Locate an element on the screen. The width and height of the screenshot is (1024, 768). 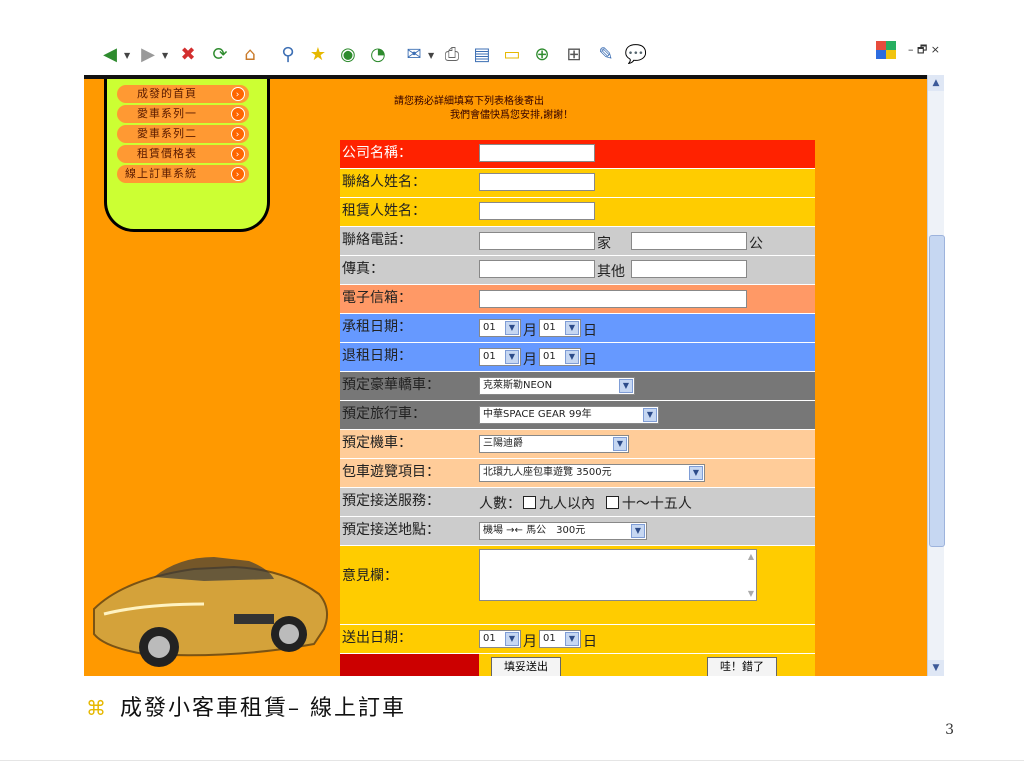
start-date-label: 承租日期： is located at coordinates (377, 327).